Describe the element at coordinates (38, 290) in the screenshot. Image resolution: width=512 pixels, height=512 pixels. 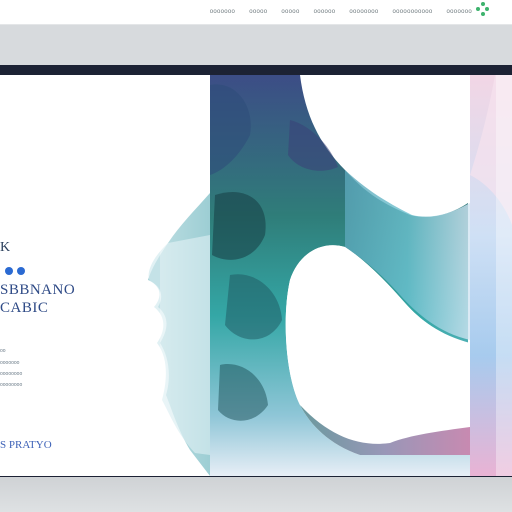
I see `hero-heading-line1: SBBNANO` at that location.